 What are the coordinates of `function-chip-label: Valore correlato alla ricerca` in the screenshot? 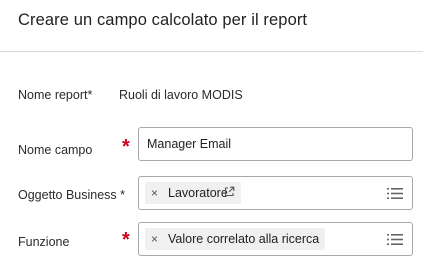 It's located at (243, 239).